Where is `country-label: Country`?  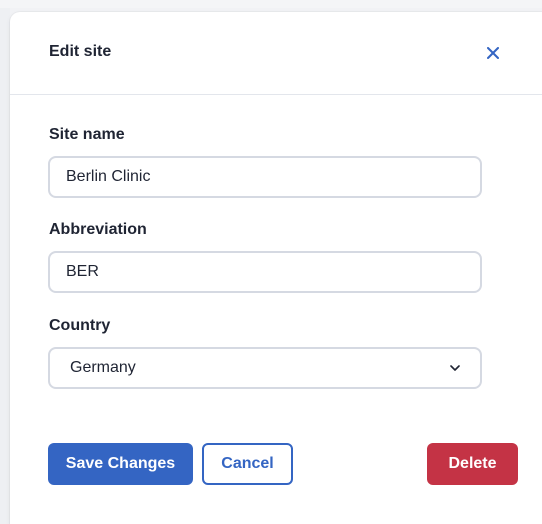
country-label: Country is located at coordinates (80, 325).